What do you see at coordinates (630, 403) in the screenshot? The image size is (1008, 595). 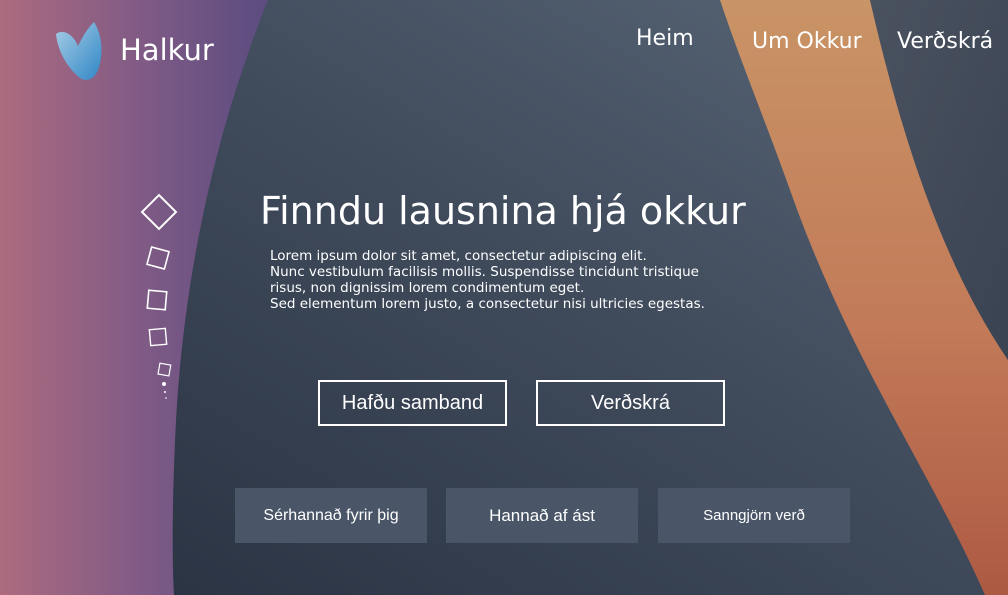 I see `pricing-button: Verðskrá` at bounding box center [630, 403].